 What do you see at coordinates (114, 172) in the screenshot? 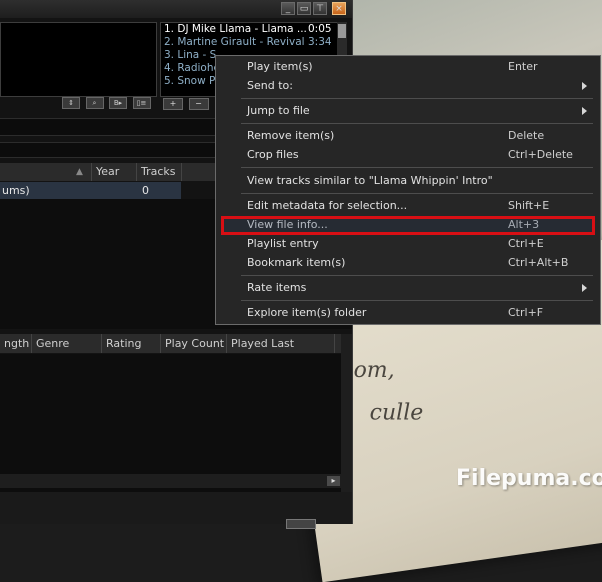
I see `column-header-year: Year` at bounding box center [114, 172].